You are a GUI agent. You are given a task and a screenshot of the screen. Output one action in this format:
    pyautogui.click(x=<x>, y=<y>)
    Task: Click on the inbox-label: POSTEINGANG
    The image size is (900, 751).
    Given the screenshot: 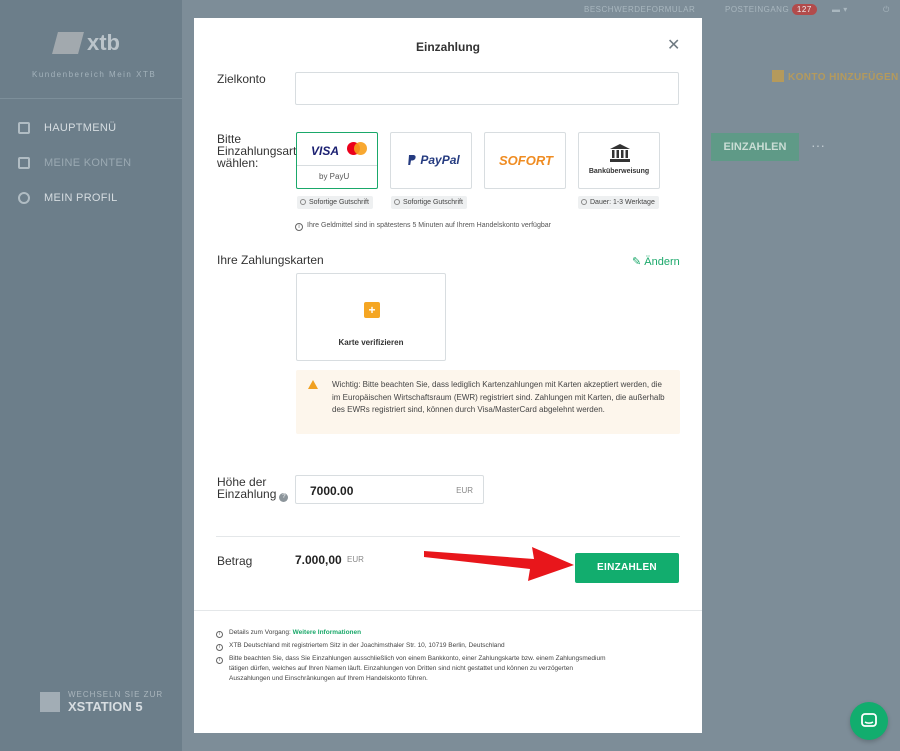 What is the action you would take?
    pyautogui.click(x=757, y=9)
    